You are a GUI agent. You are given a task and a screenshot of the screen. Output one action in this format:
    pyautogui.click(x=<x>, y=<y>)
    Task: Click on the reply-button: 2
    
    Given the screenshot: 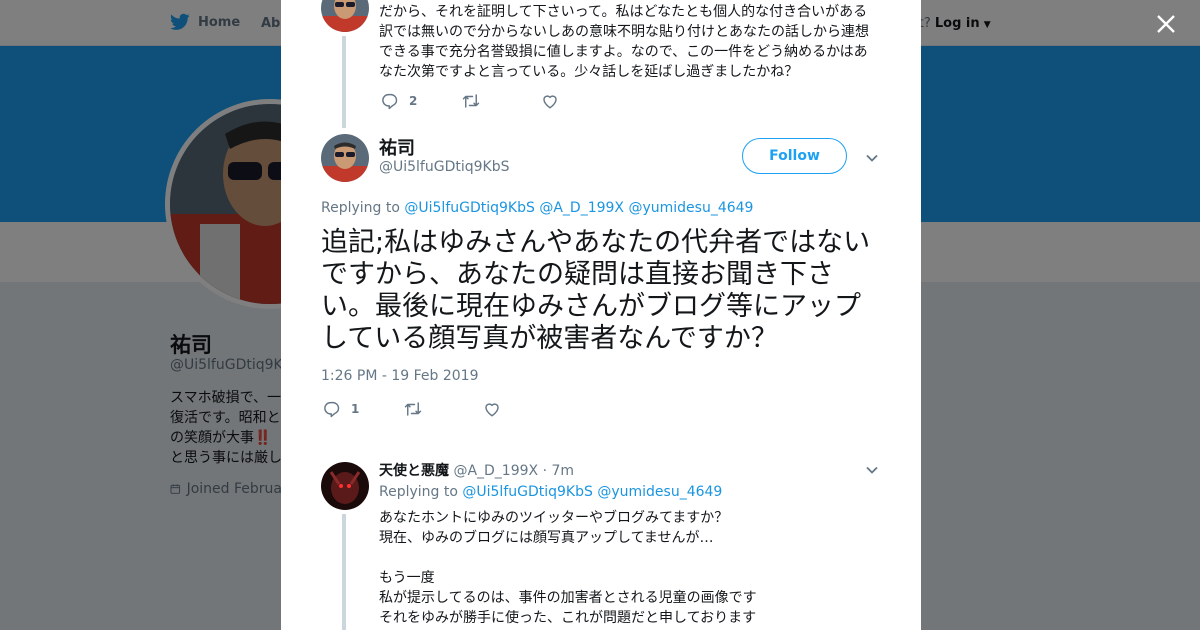 What is the action you would take?
    pyautogui.click(x=421, y=101)
    